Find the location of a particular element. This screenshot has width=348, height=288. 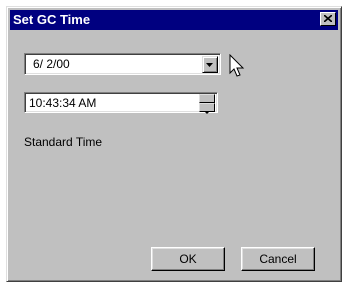

close-icon is located at coordinates (328, 18).